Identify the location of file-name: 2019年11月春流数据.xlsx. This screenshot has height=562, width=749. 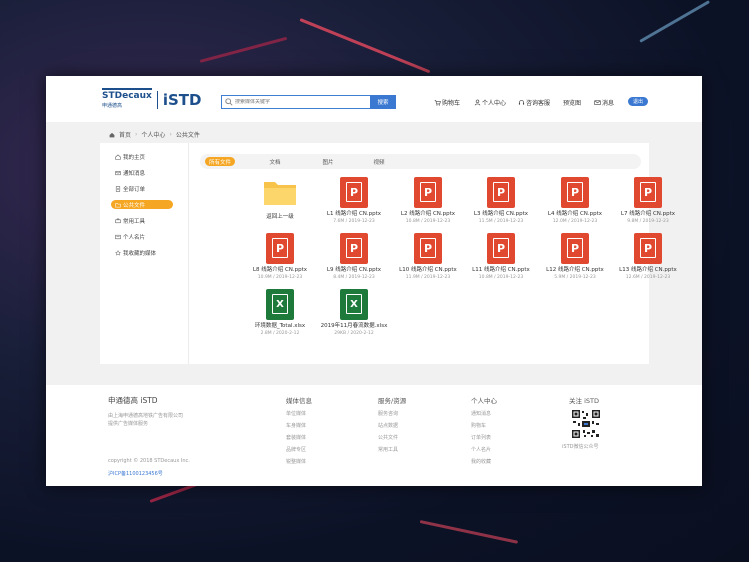
(354, 326).